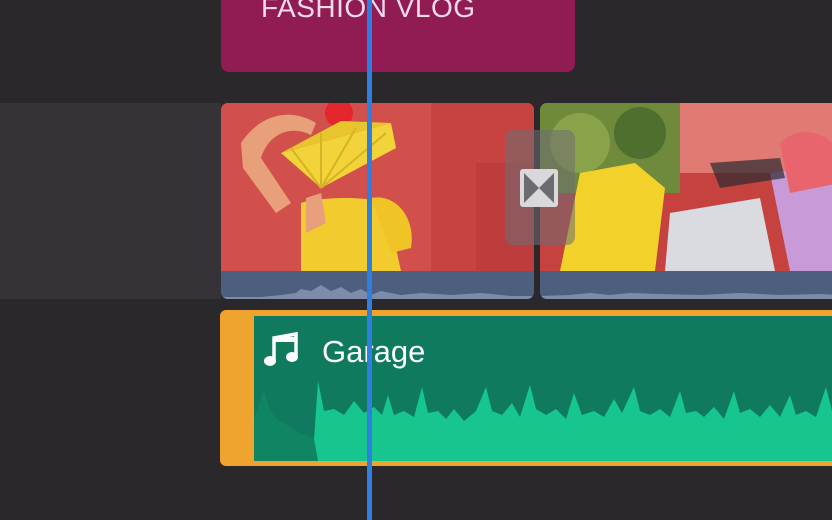 The height and width of the screenshot is (520, 832). Describe the element at coordinates (398, 36) in the screenshot. I see `title-clip: FASHION VLOG` at that location.